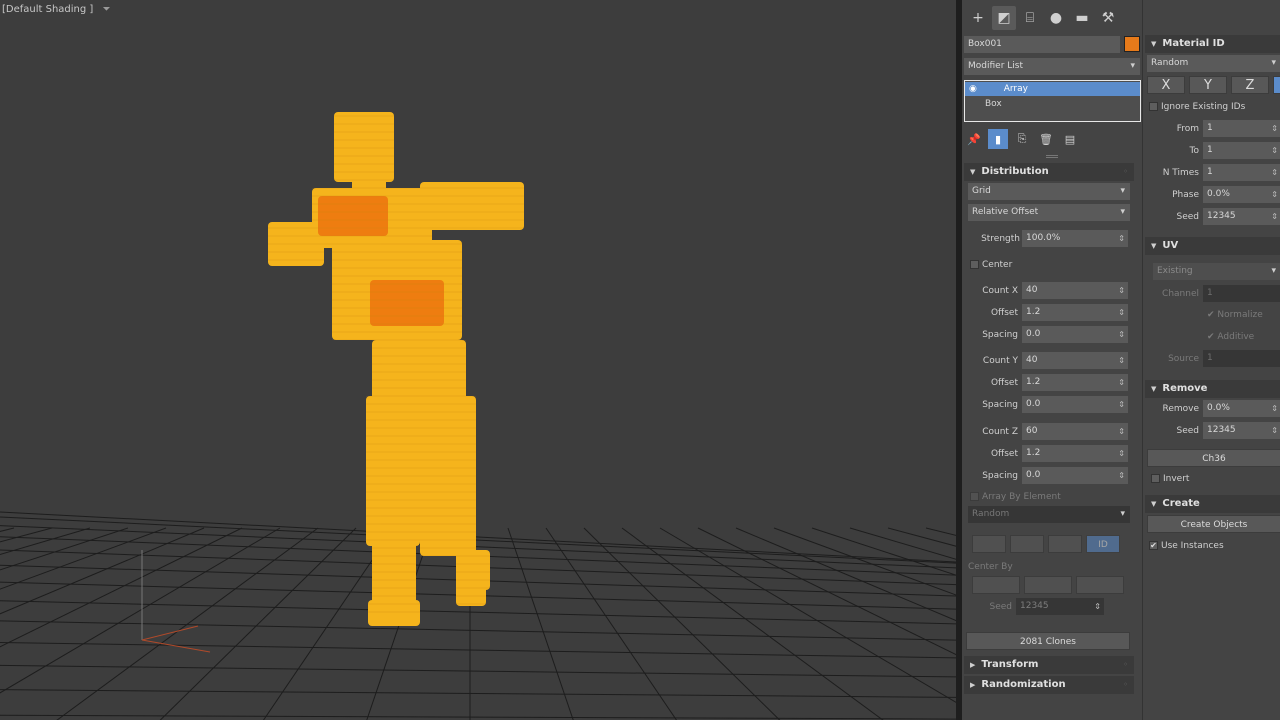  What do you see at coordinates (1188, 217) in the screenshot?
I see `material-seed-label: Seed` at bounding box center [1188, 217].